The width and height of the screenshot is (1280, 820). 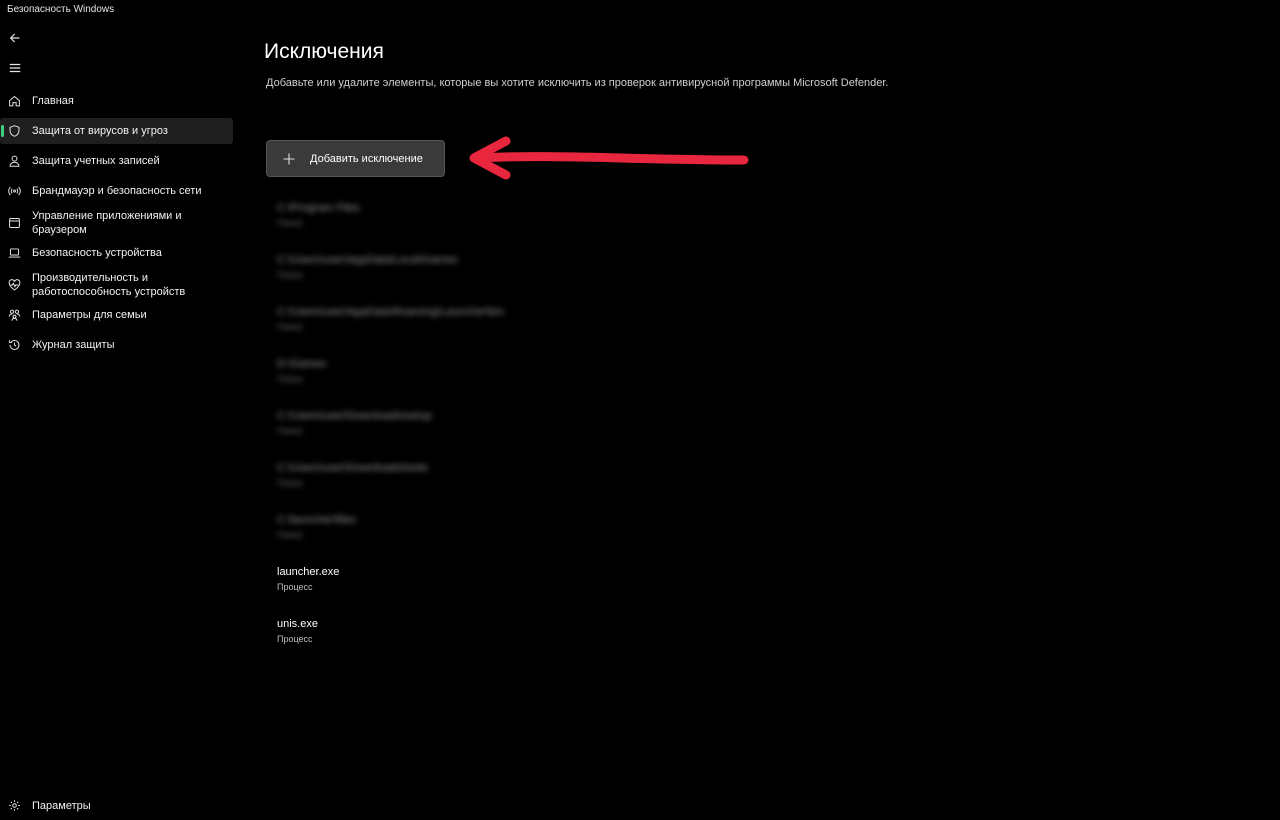 I want to click on back-button, so click(x=15, y=40).